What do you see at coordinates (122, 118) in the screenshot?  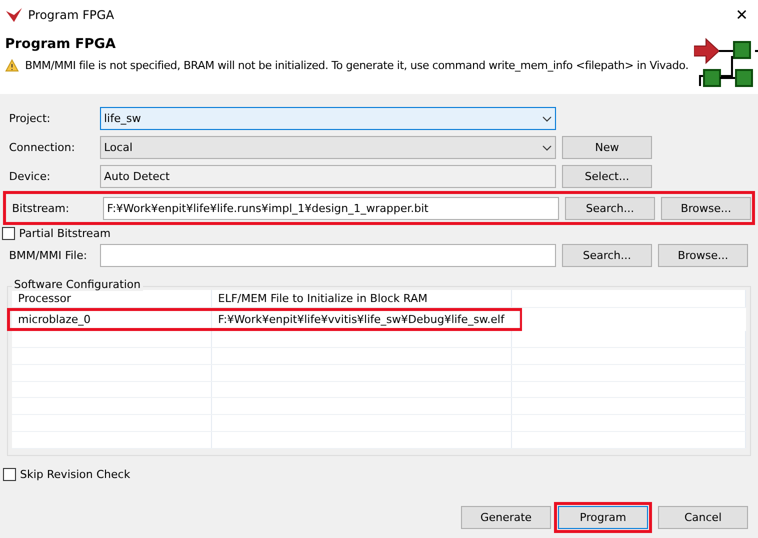 I see `field-value: life_sw` at bounding box center [122, 118].